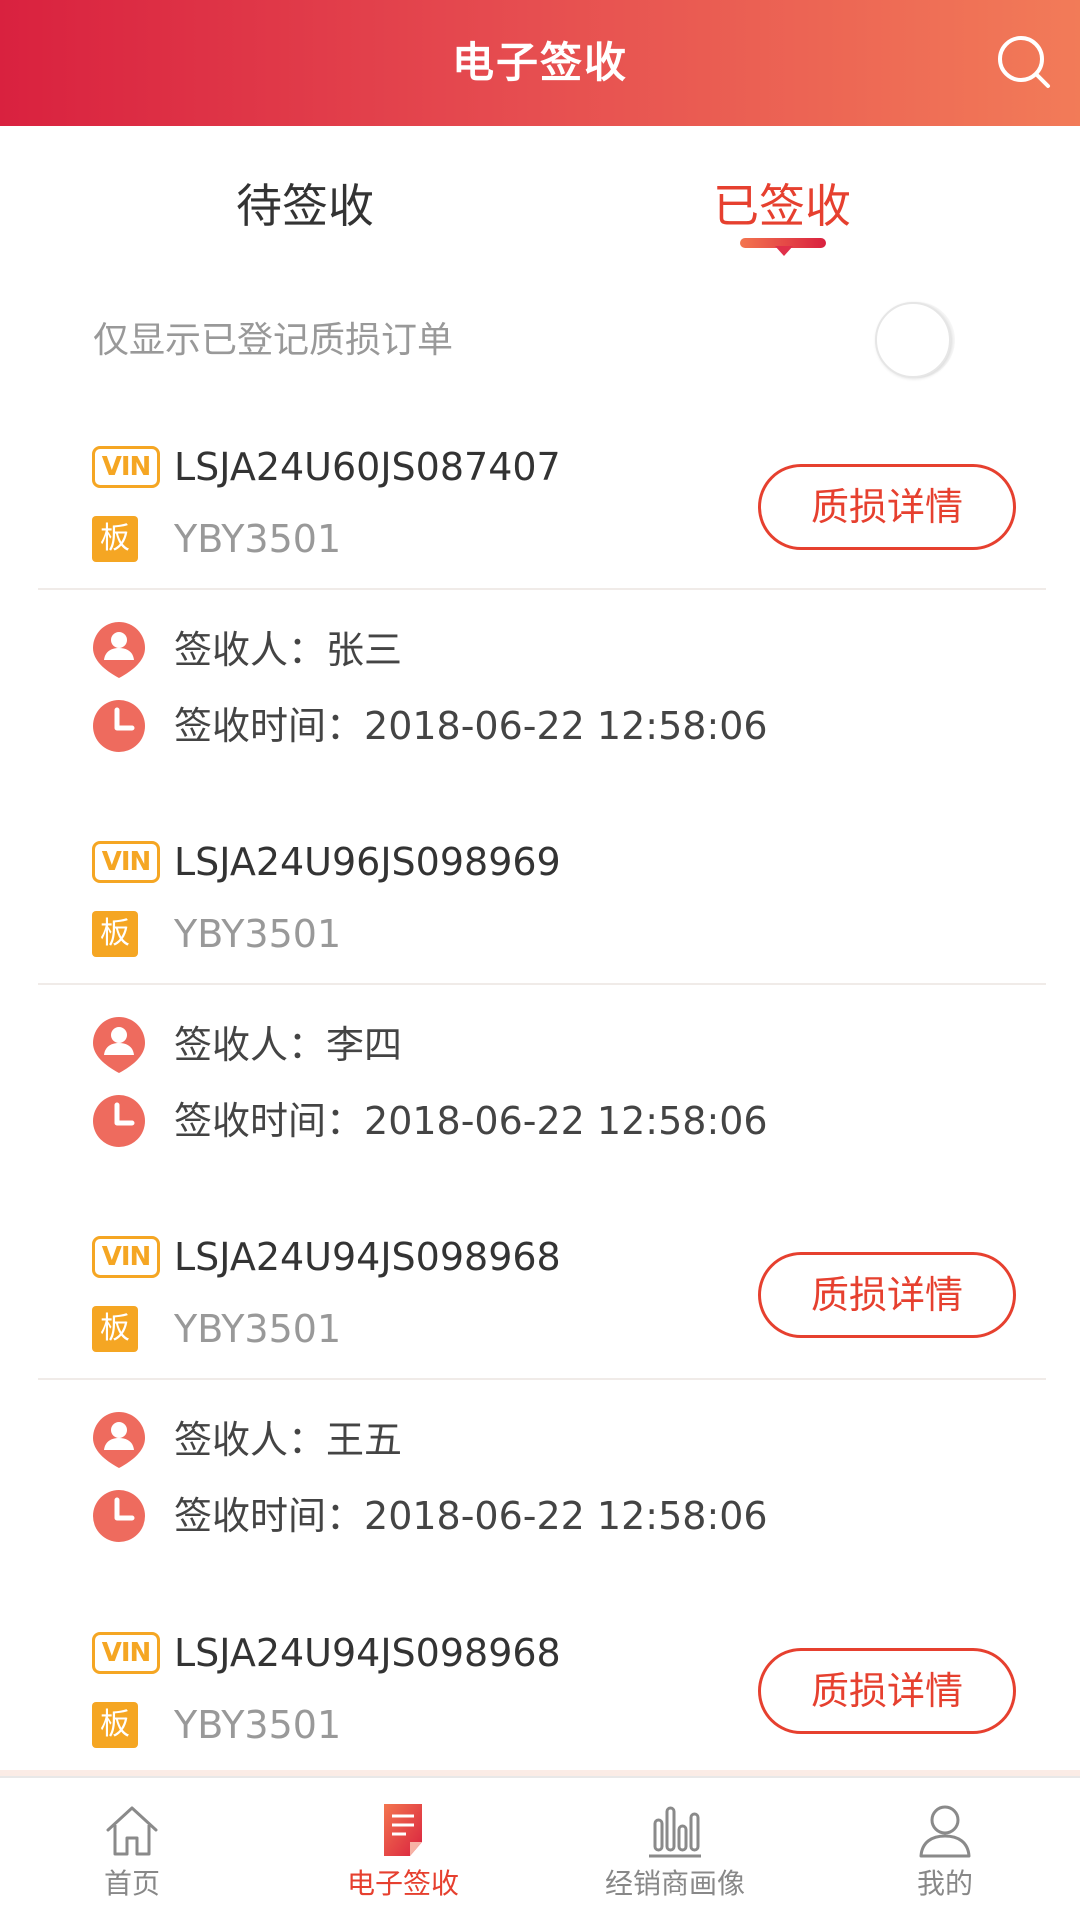  I want to click on search-icon, so click(1024, 62).